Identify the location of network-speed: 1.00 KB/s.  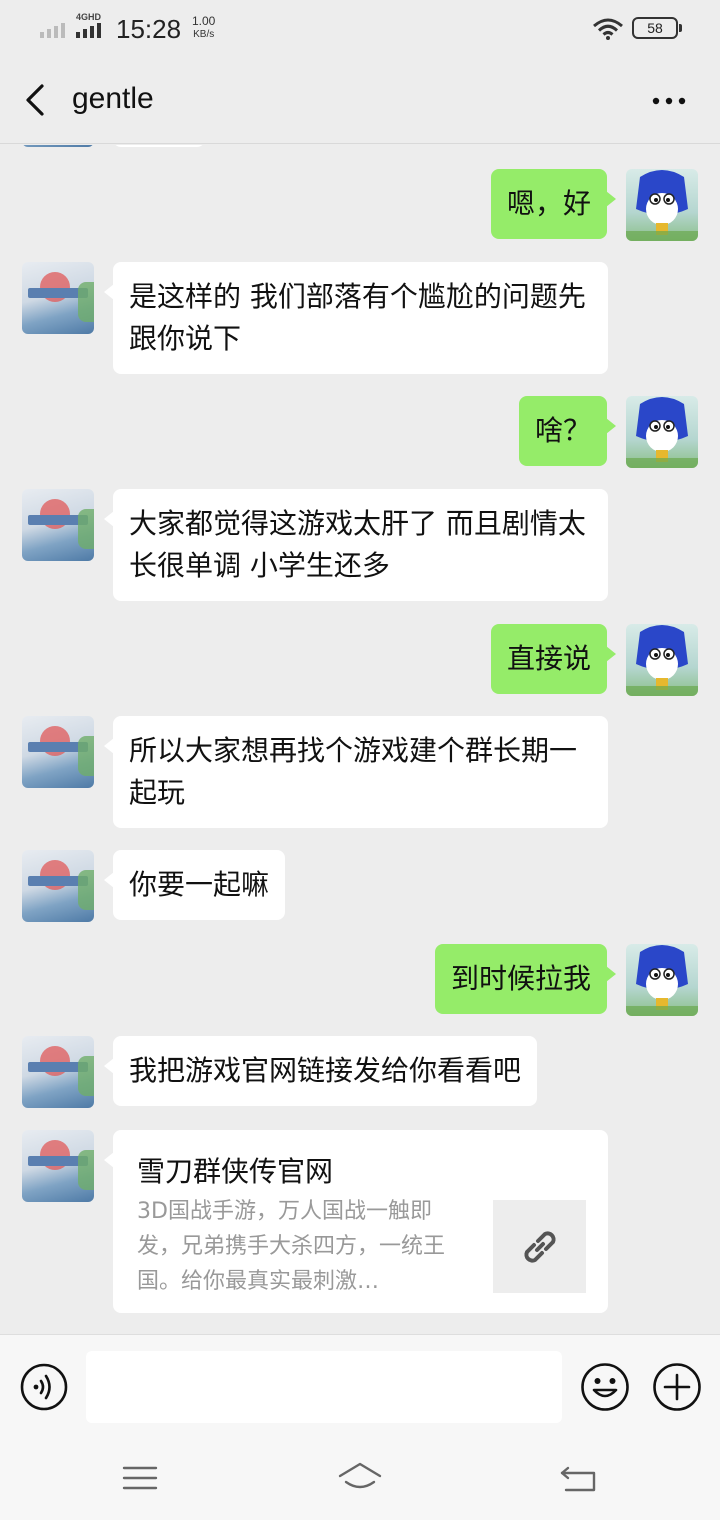
(203, 28).